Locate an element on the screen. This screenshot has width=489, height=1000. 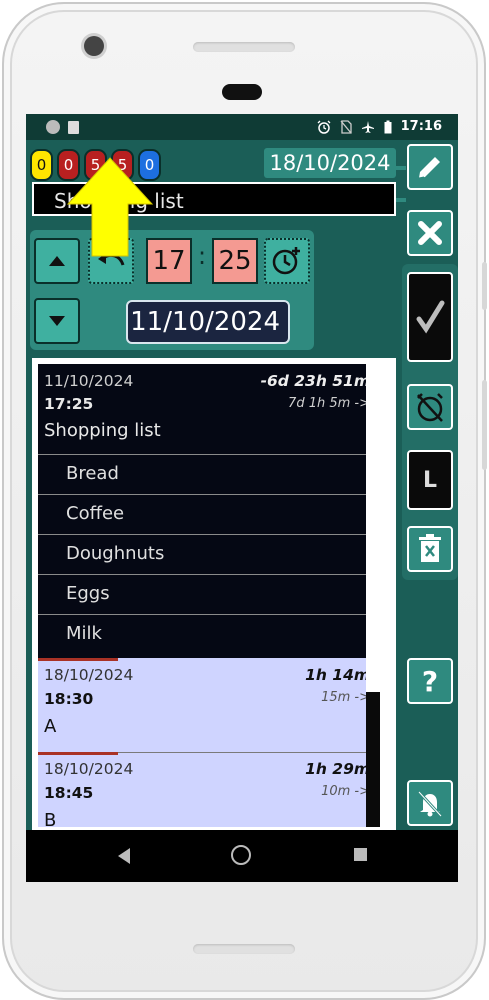
down-button is located at coordinates (57, 321).